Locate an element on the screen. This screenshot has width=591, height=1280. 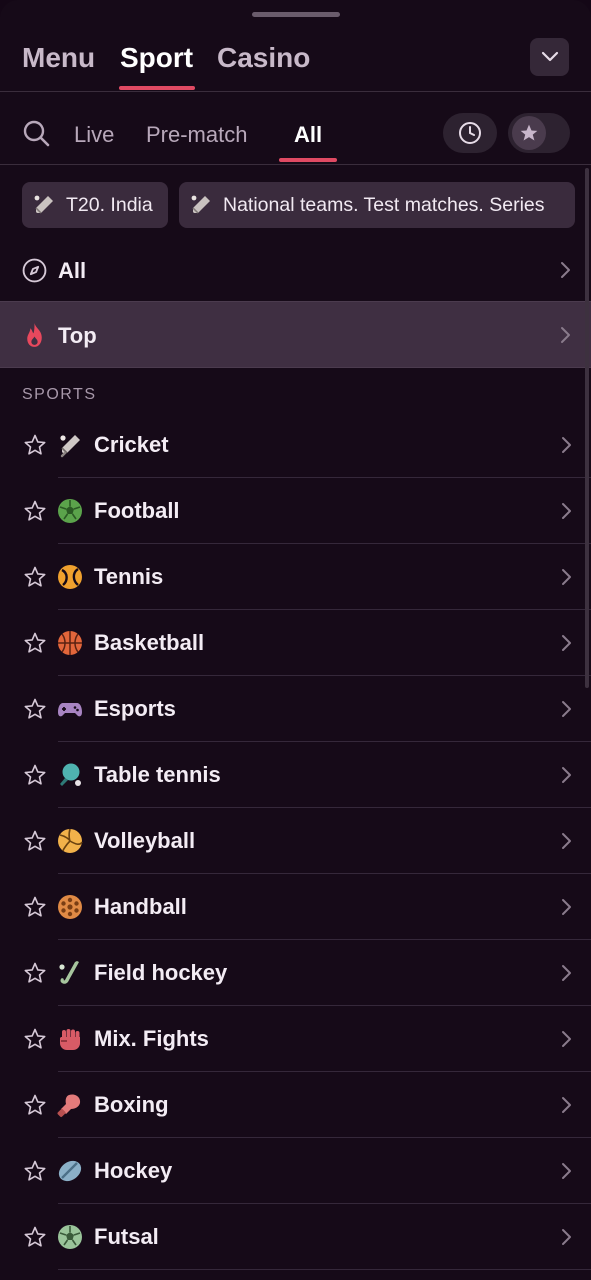
chip-t20-india: T20. India is located at coordinates (95, 205).